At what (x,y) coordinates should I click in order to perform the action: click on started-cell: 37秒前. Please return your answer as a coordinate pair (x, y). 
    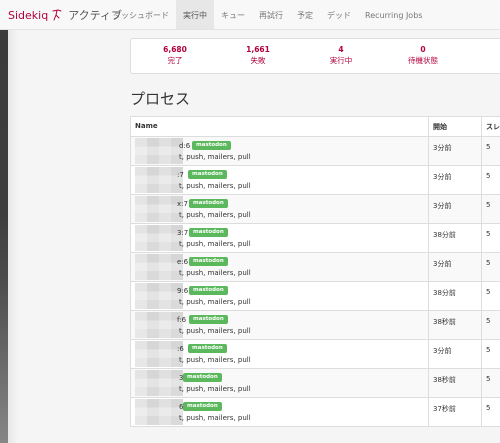
    Looking at the image, I should click on (454, 412).